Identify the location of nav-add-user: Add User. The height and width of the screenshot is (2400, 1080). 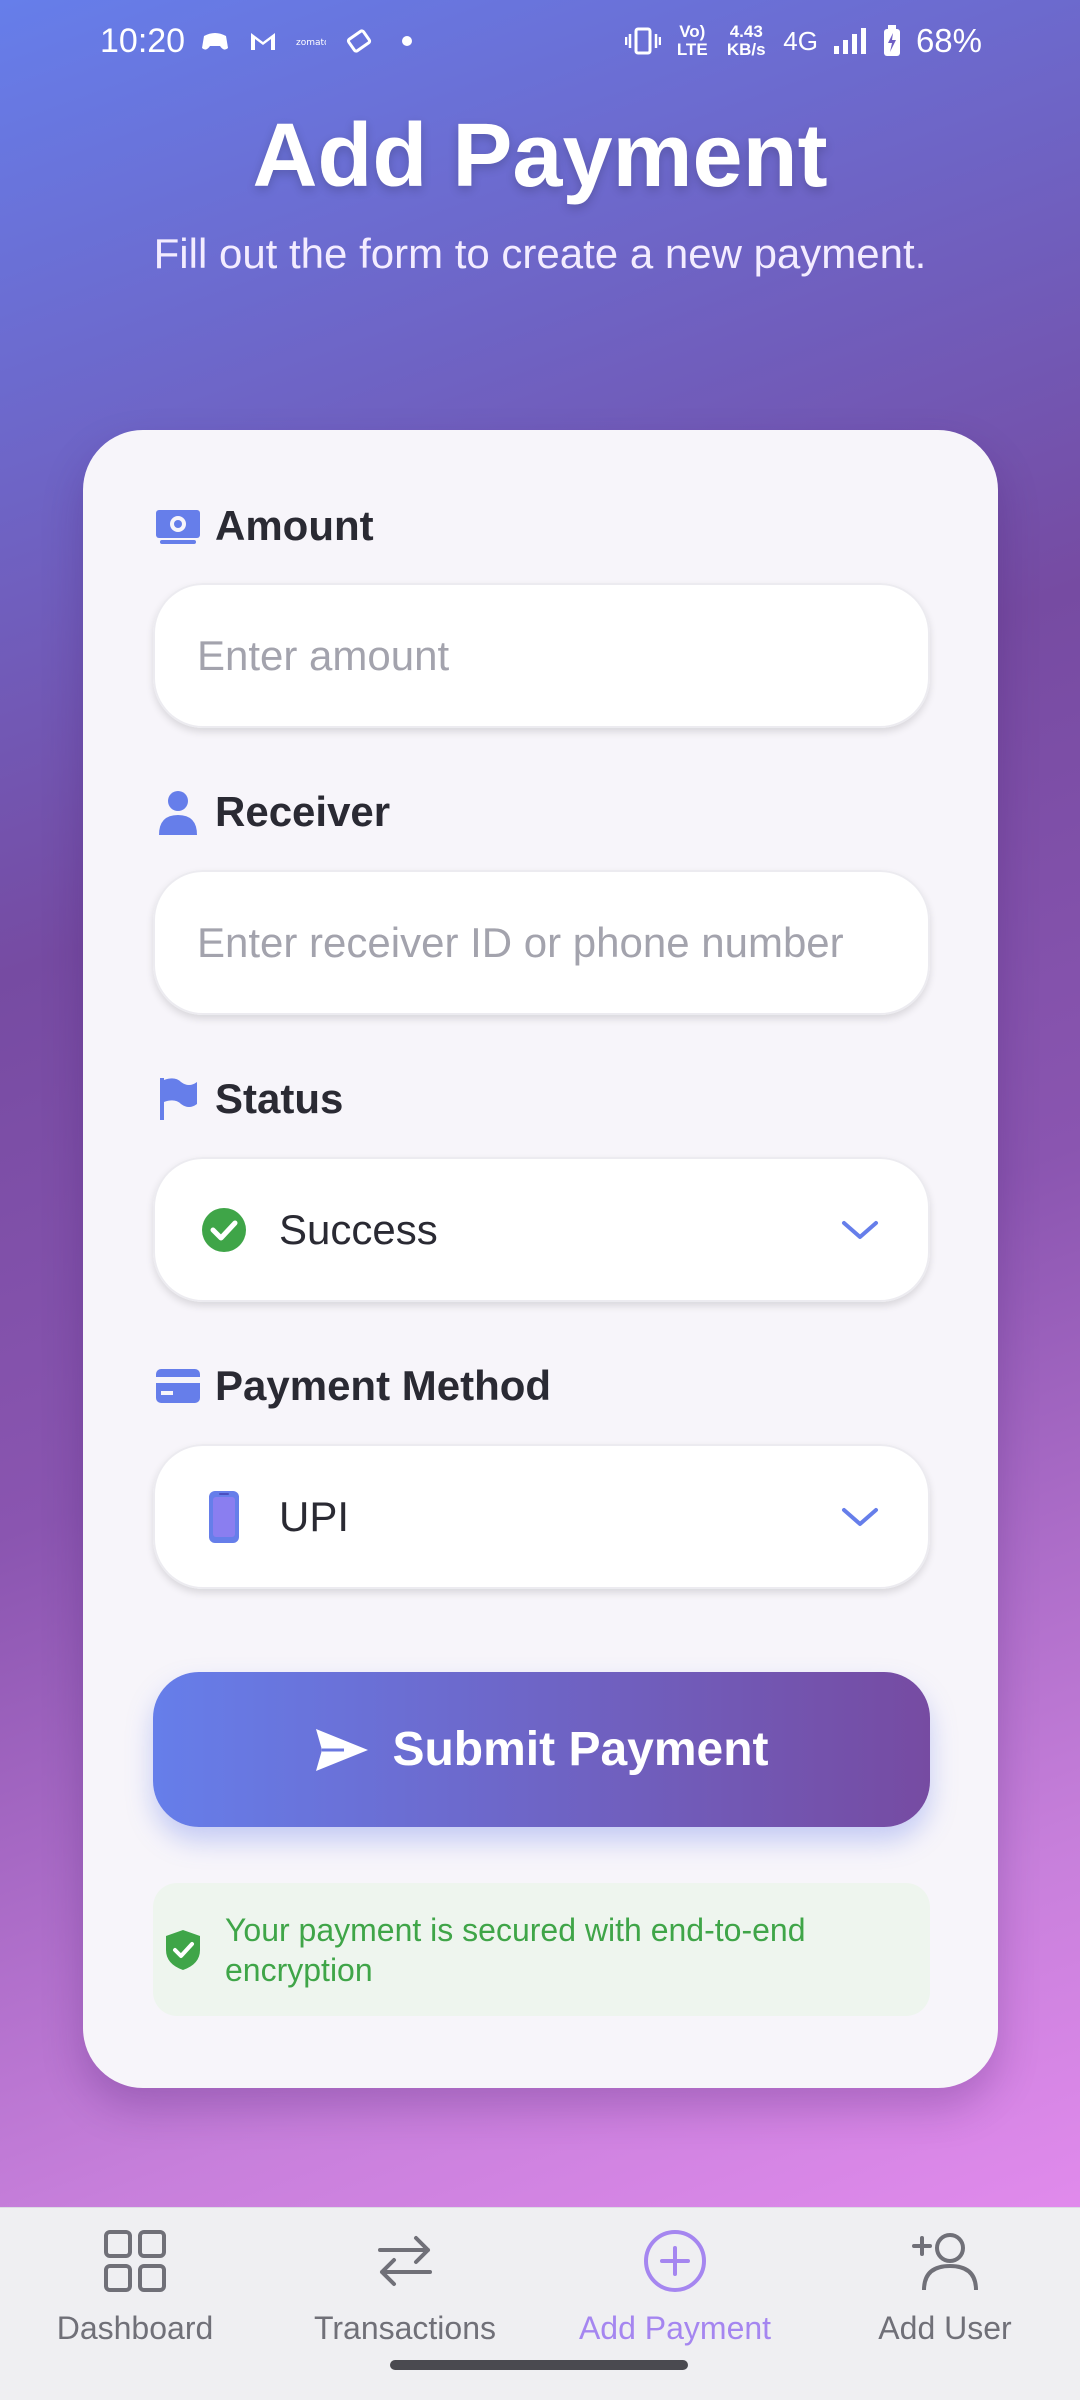
(945, 2286).